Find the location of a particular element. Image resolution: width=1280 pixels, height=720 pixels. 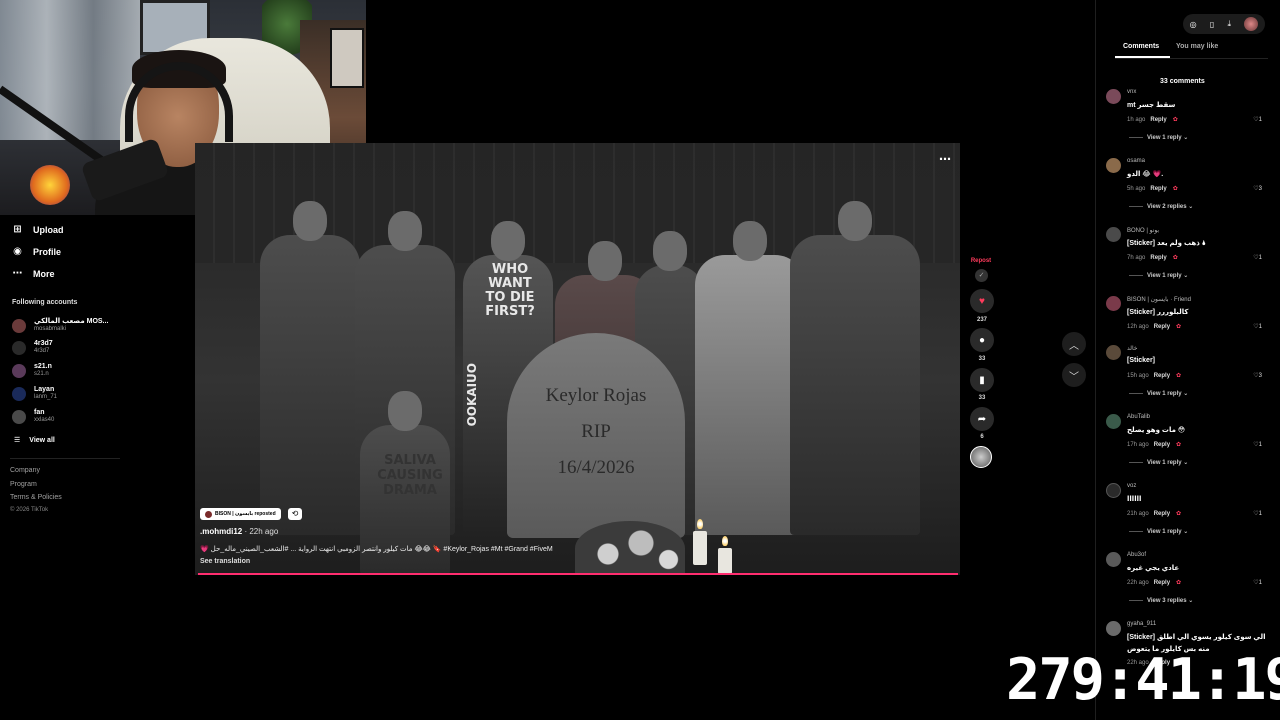

view-all-button: ☰ View all is located at coordinates (34, 440).